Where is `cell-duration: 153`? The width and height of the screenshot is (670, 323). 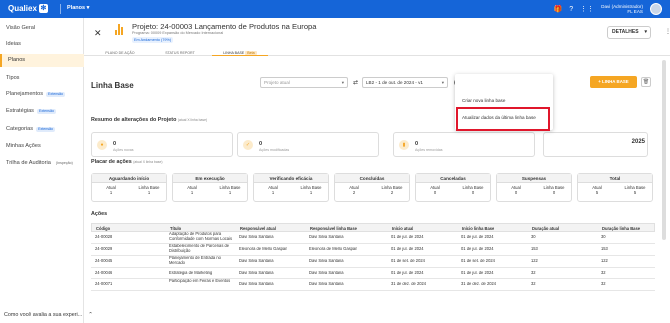 cell-duration: 153 is located at coordinates (534, 249).